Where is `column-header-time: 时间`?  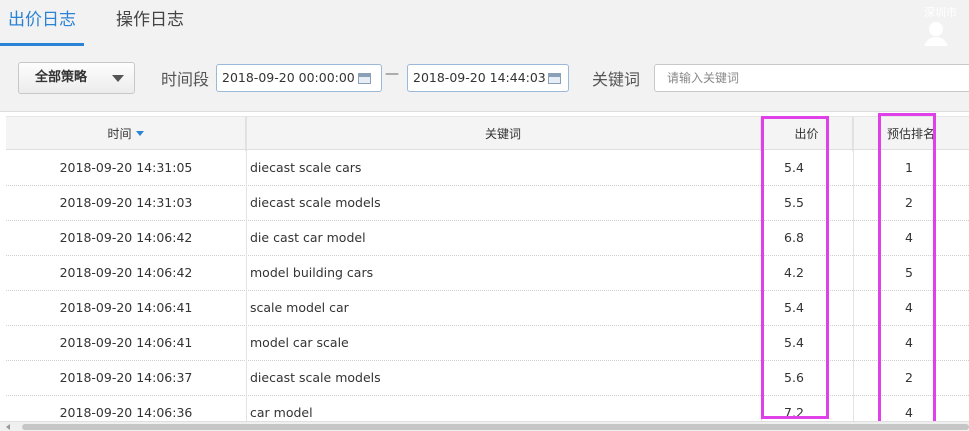 column-header-time: 时间 is located at coordinates (126, 134).